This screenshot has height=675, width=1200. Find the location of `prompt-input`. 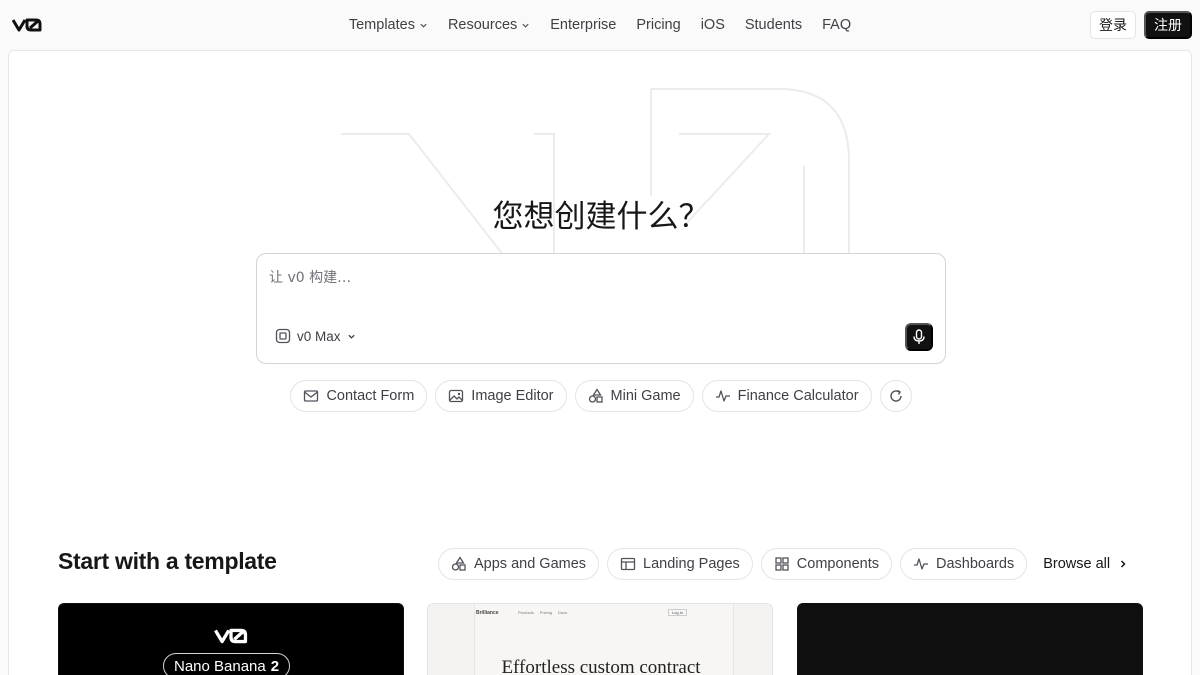

prompt-input is located at coordinates (569, 278).